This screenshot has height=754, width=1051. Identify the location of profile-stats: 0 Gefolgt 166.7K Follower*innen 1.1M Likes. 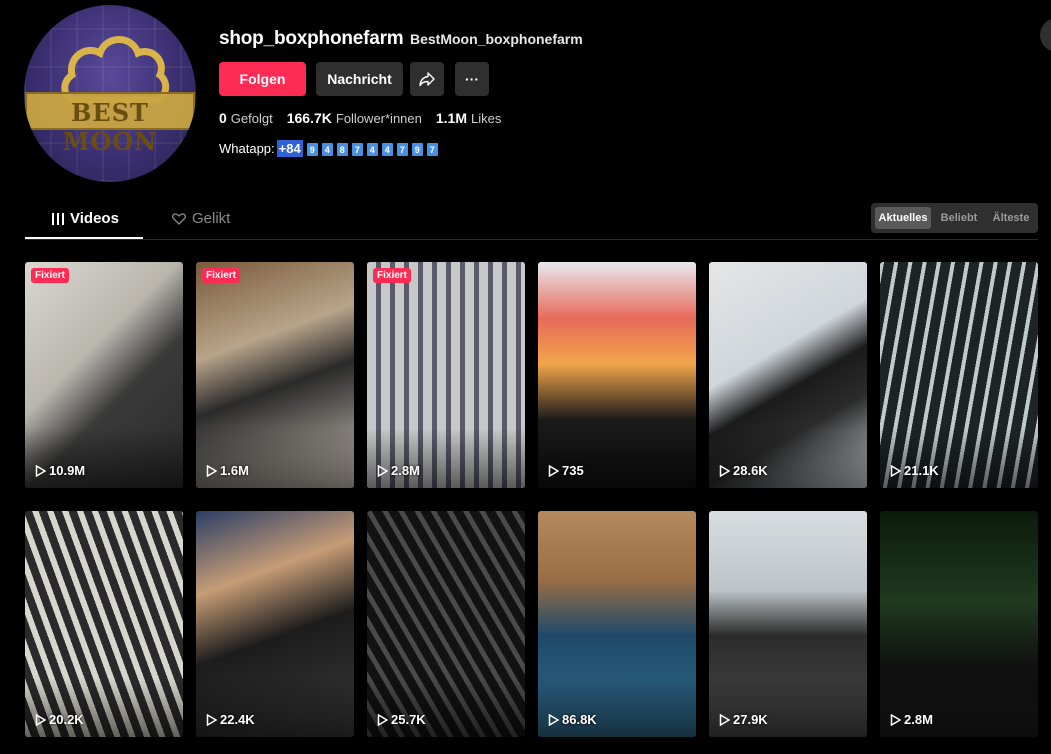
(360, 118).